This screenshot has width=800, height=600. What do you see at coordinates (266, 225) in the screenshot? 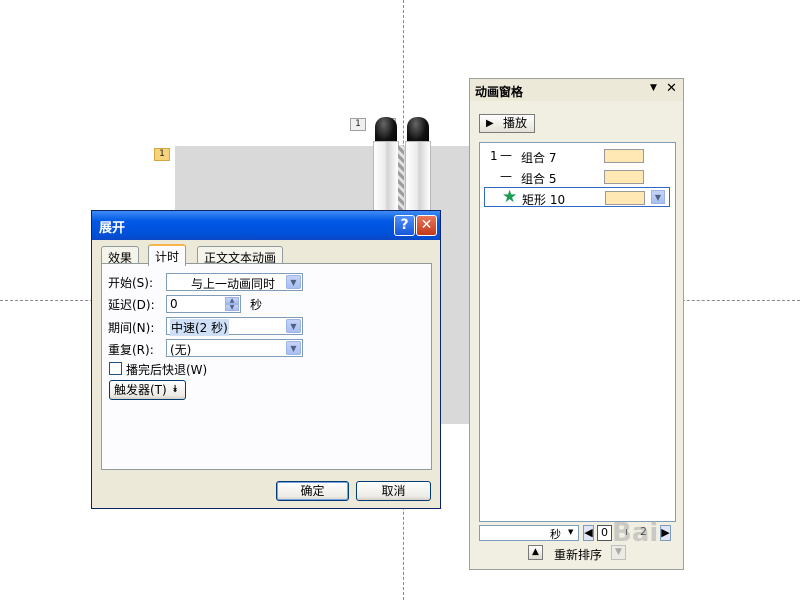
I see `dialog-title-bar: 展开 ? ✕` at bounding box center [266, 225].